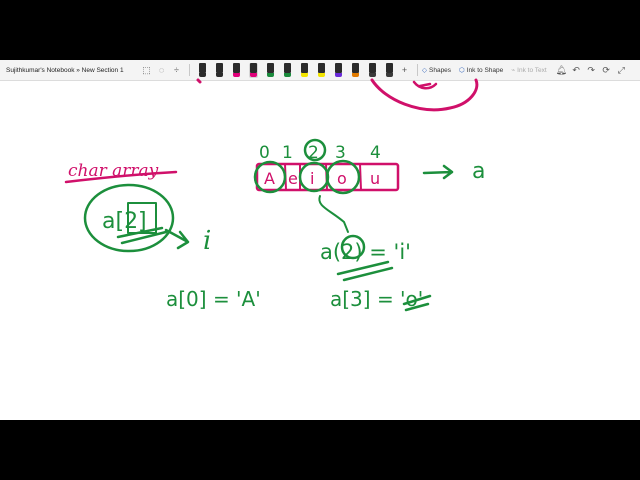  What do you see at coordinates (199, 81) in the screenshot?
I see `ink-top-dot` at bounding box center [199, 81].